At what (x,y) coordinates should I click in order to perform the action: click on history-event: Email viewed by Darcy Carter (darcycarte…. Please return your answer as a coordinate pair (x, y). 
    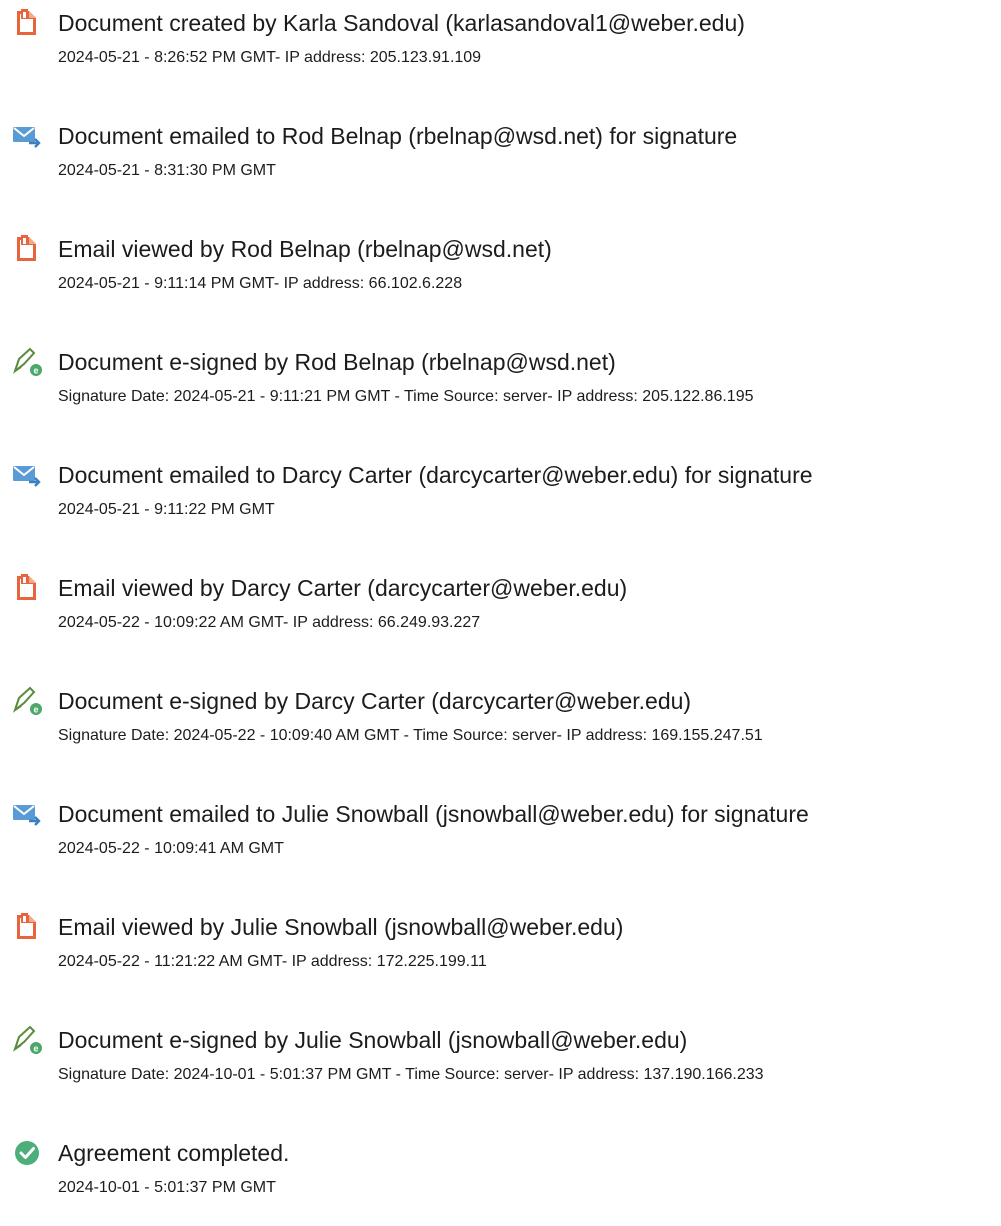
    Looking at the image, I should click on (500, 616).